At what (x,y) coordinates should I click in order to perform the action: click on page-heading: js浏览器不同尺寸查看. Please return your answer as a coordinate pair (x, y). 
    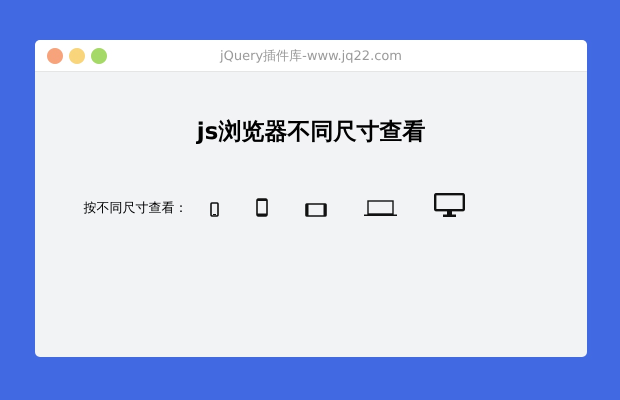
    Looking at the image, I should click on (311, 132).